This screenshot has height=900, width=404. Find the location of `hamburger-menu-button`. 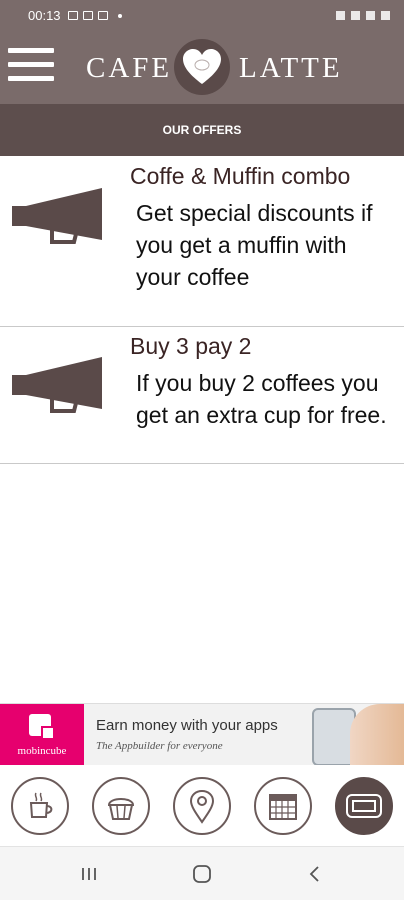

hamburger-menu-button is located at coordinates (31, 64).